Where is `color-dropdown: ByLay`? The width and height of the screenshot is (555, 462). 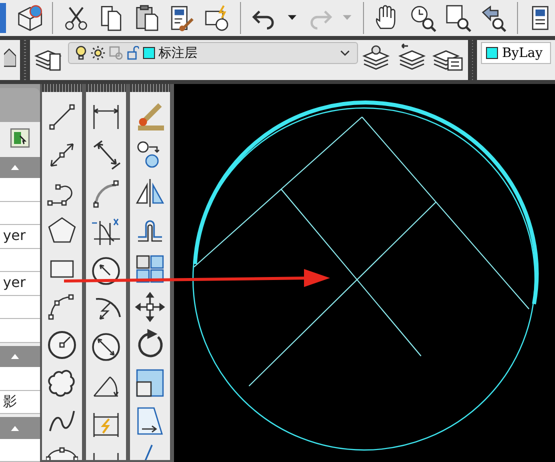 color-dropdown: ByLay is located at coordinates (516, 53).